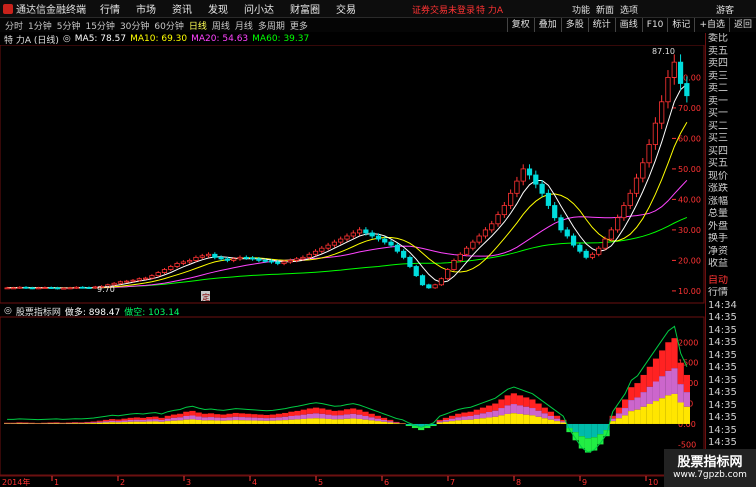 The width and height of the screenshot is (756, 487). Describe the element at coordinates (689, 291) in the screenshot. I see `price-tick-label: 10.00` at that location.